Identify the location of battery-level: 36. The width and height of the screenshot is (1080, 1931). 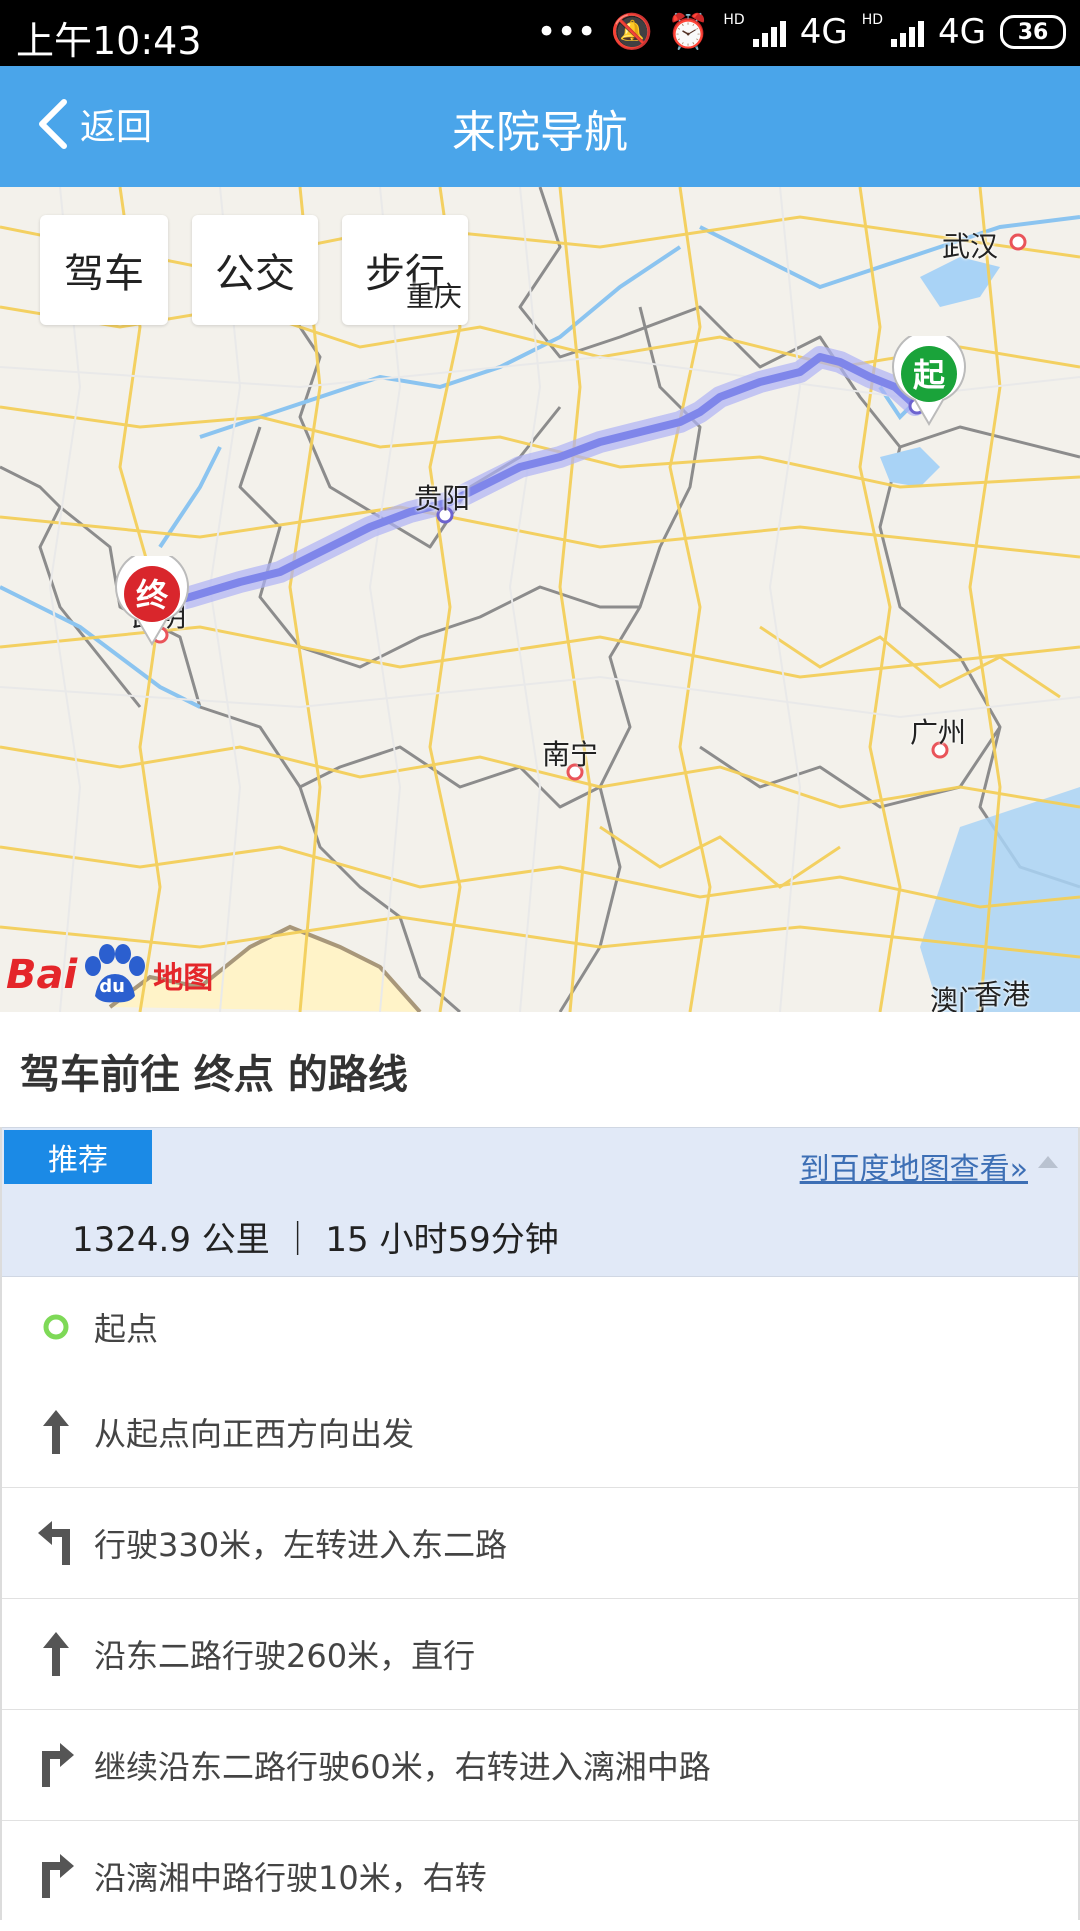
(1033, 32).